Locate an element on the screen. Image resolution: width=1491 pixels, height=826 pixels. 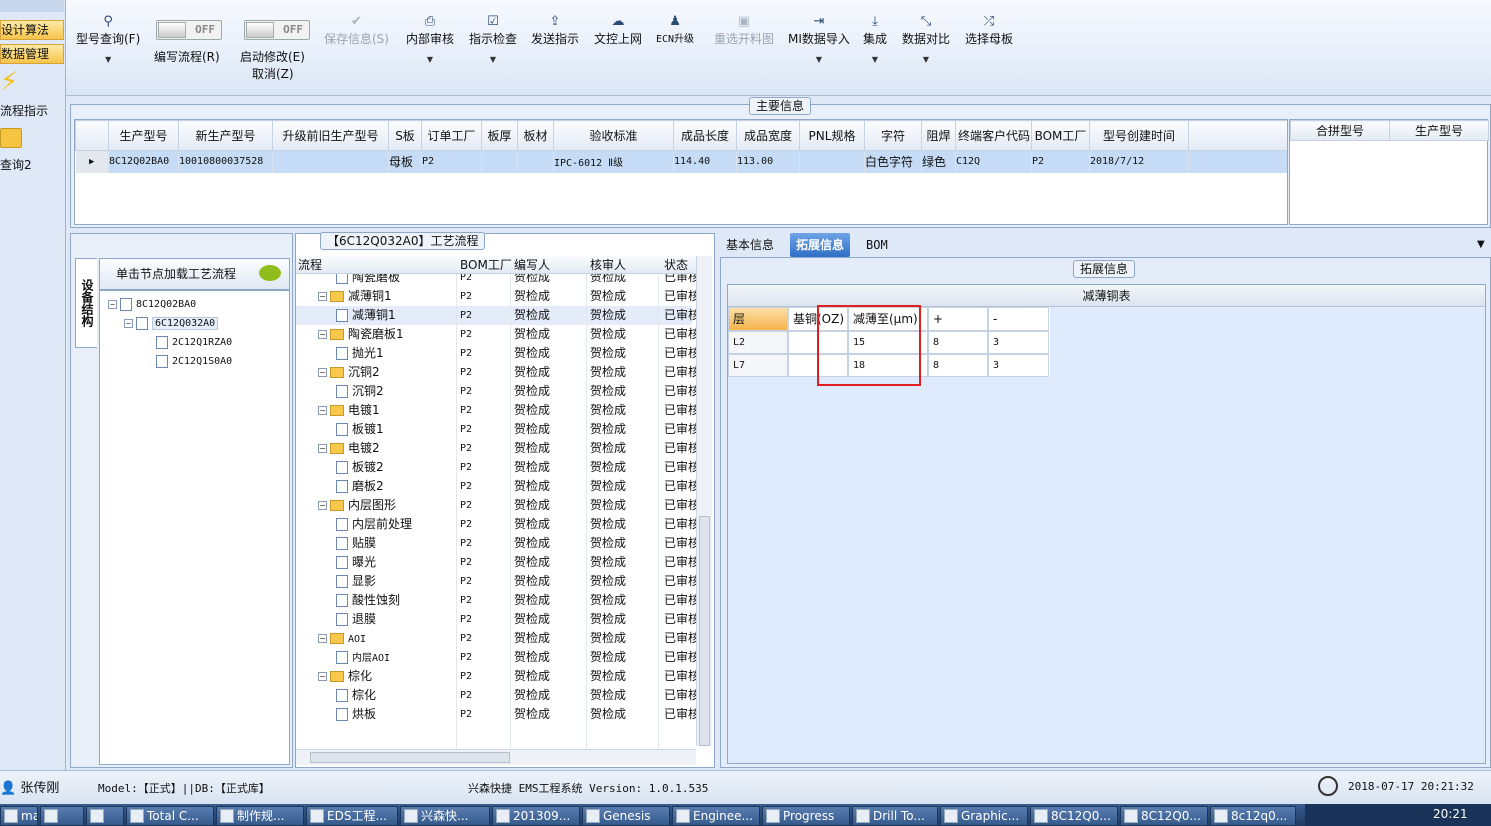
process-name-cell: 退膜 is located at coordinates (356, 619).